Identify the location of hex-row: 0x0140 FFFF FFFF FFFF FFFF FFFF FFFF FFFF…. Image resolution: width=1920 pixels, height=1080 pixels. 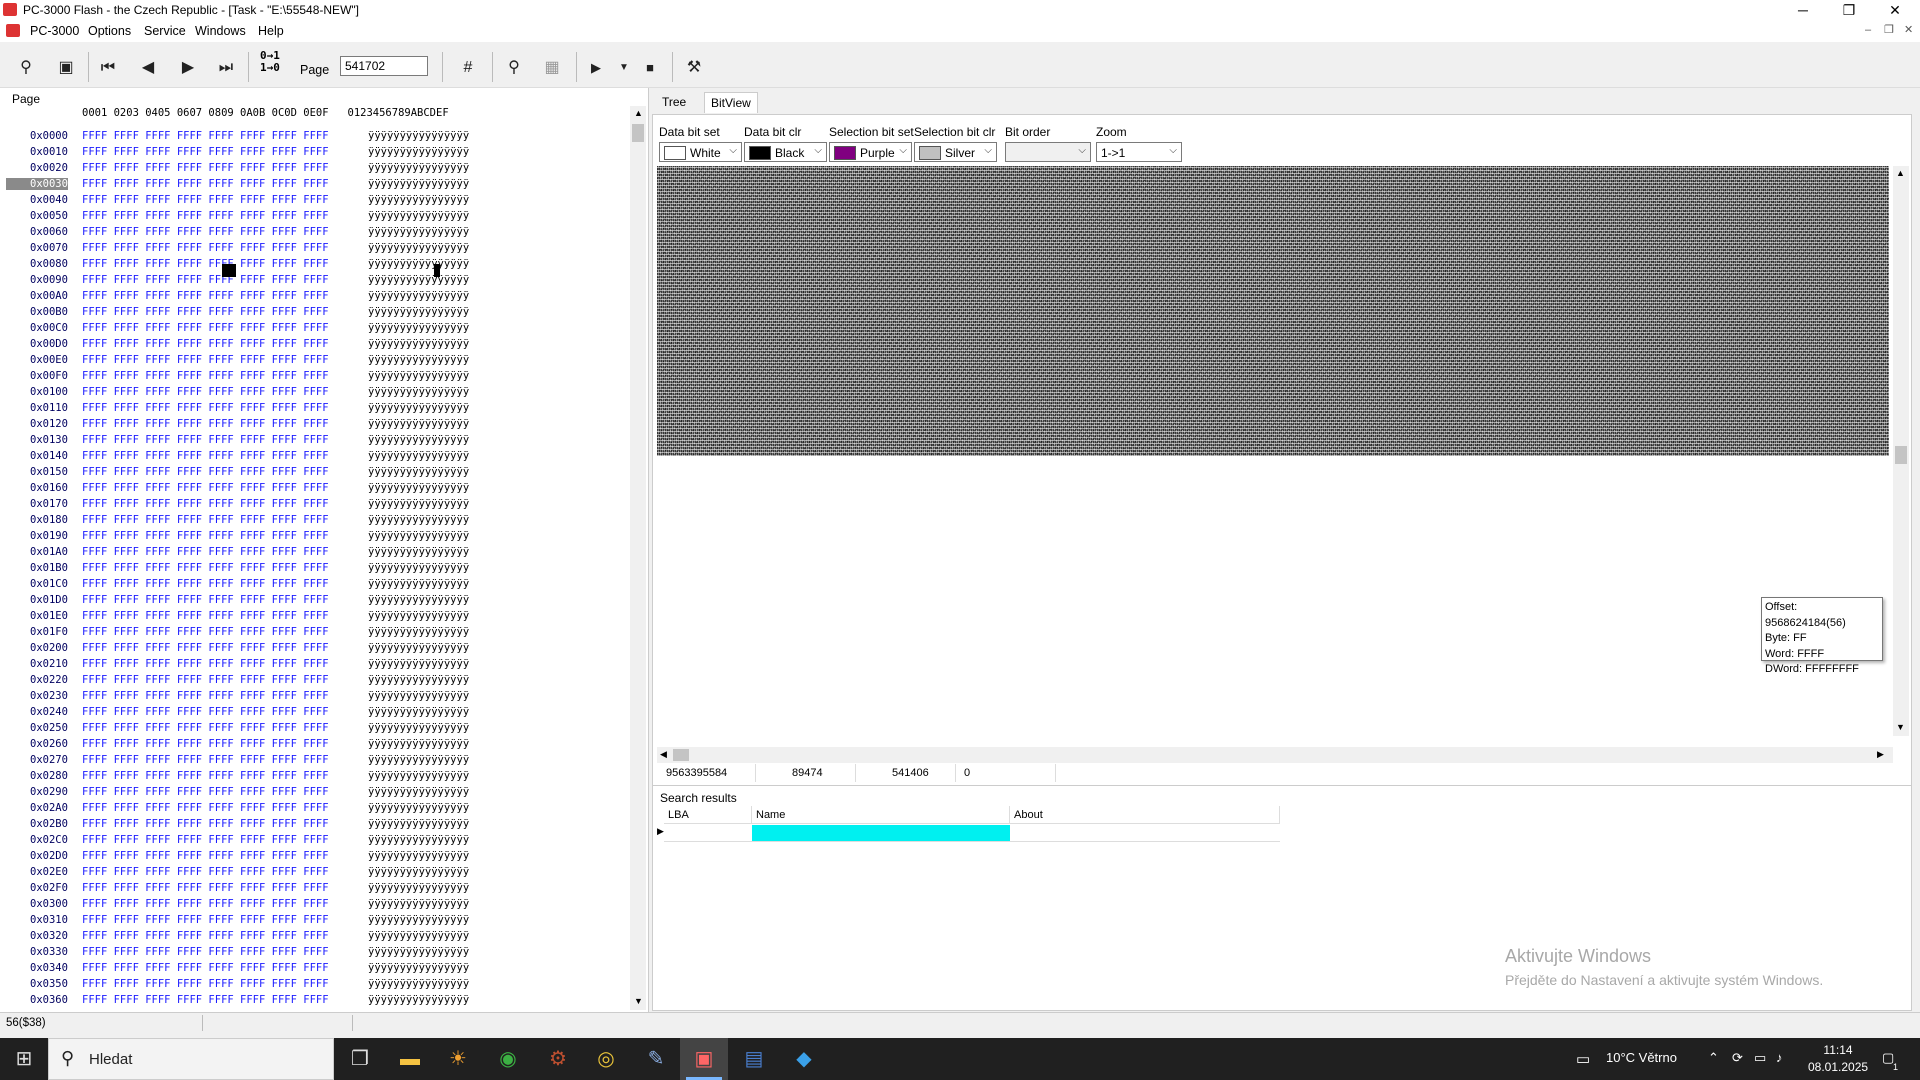
(315, 456).